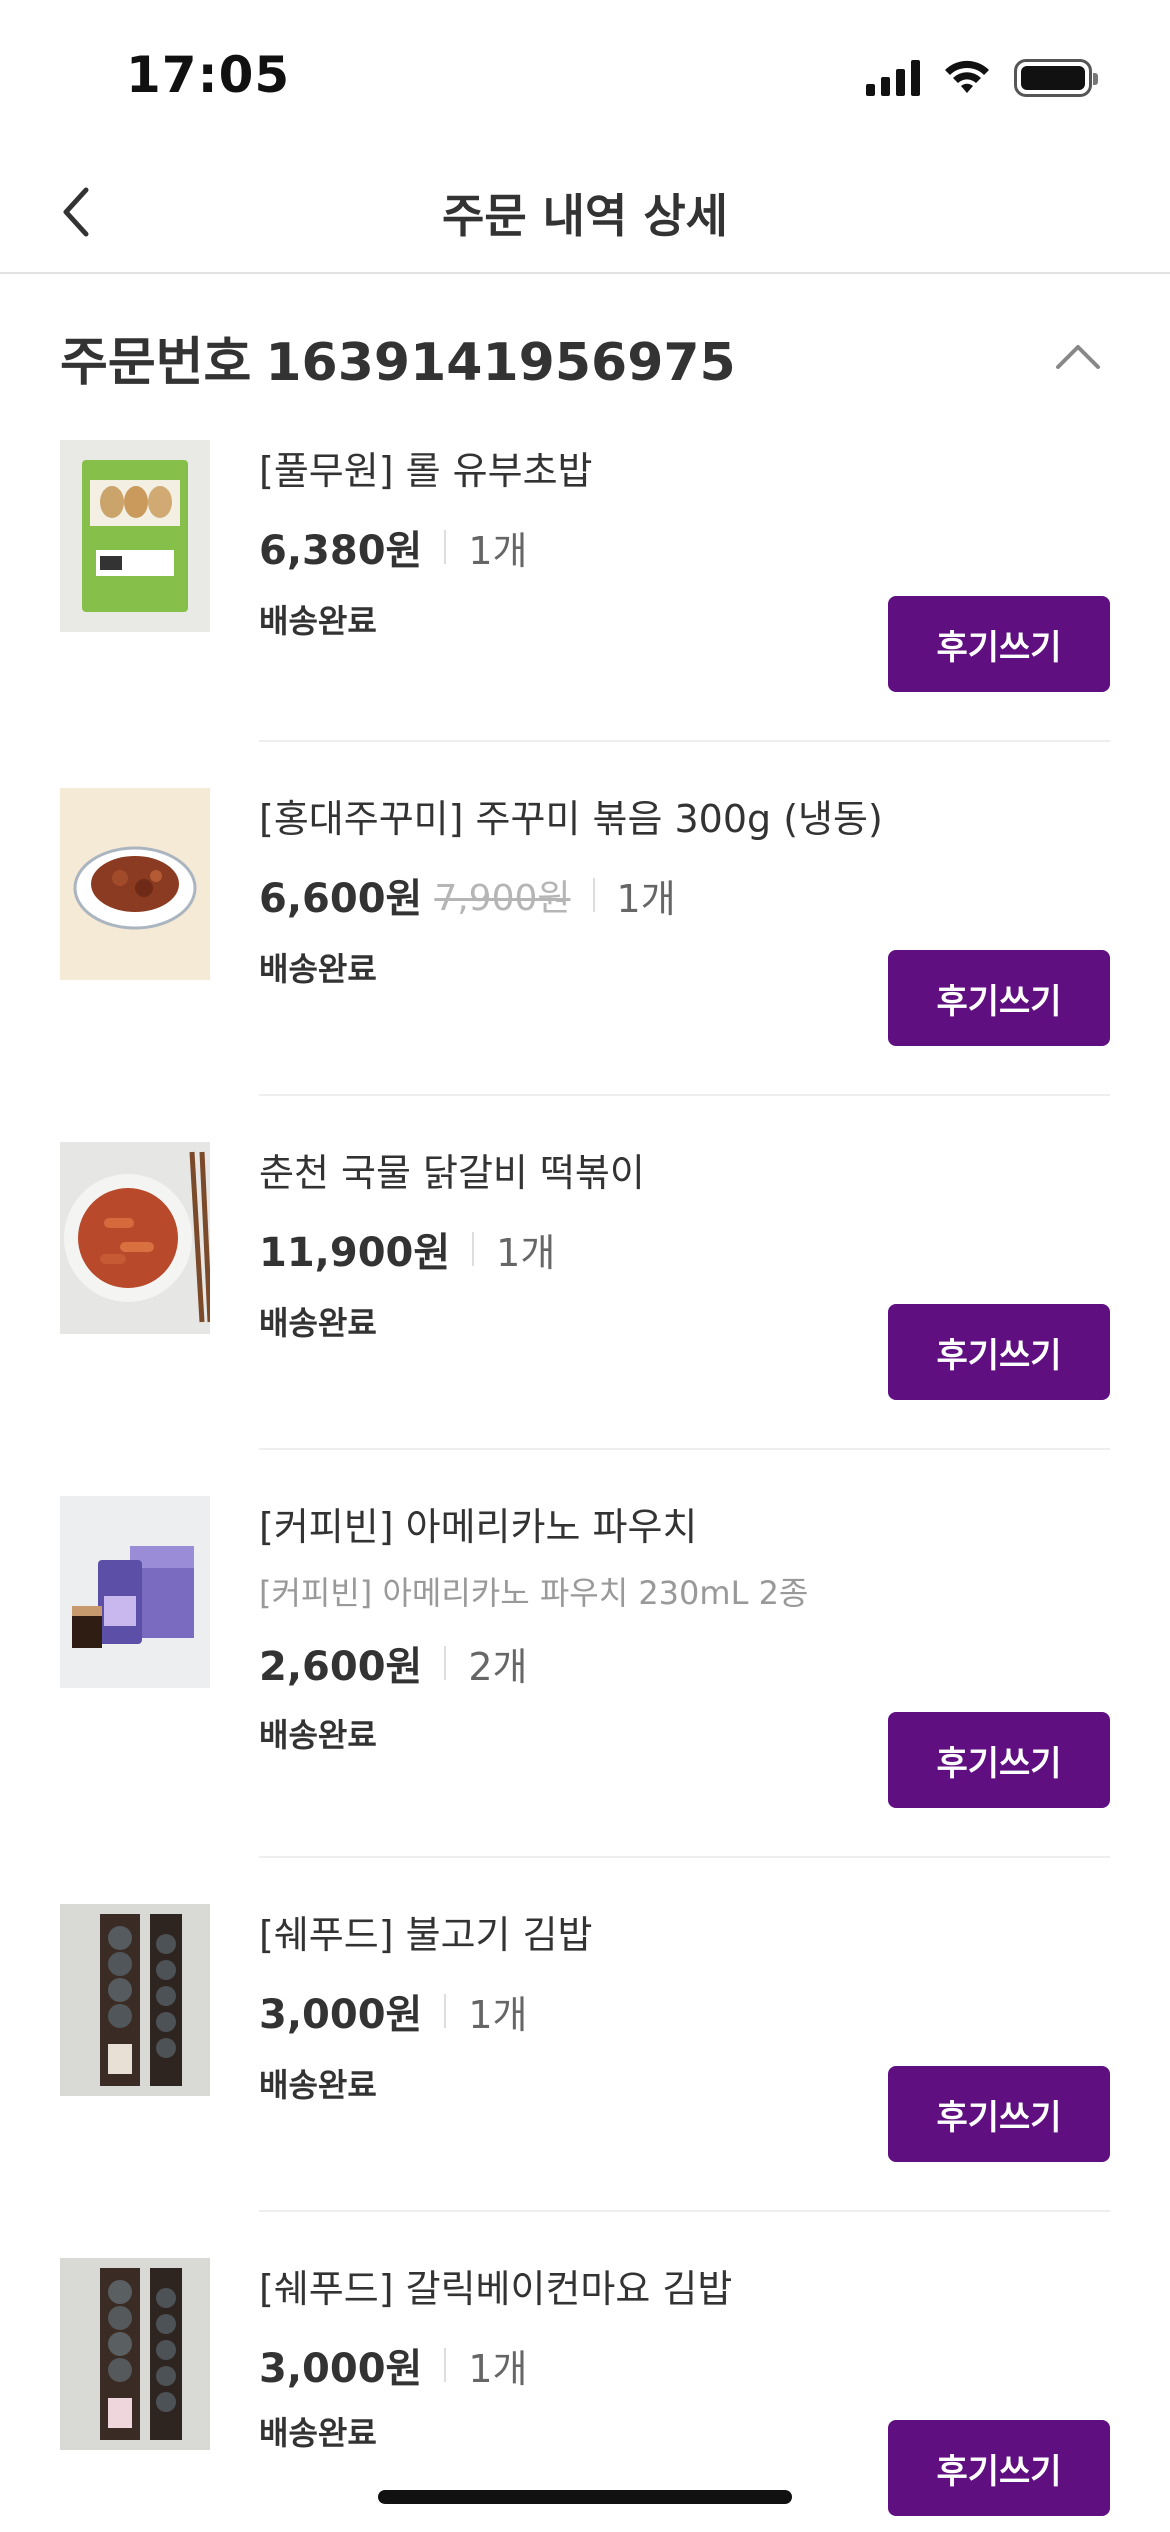  Describe the element at coordinates (585, 75) in the screenshot. I see `status-bar: 17:05` at that location.